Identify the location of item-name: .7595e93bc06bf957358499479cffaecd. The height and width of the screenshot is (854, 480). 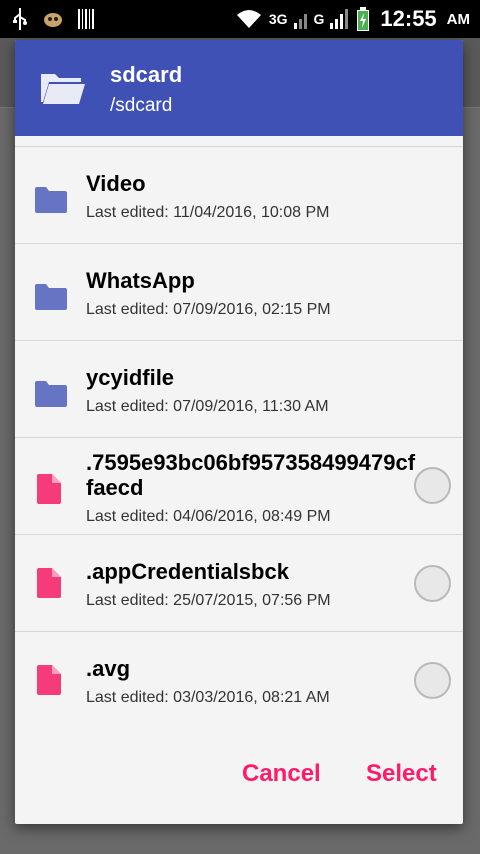
(251, 475).